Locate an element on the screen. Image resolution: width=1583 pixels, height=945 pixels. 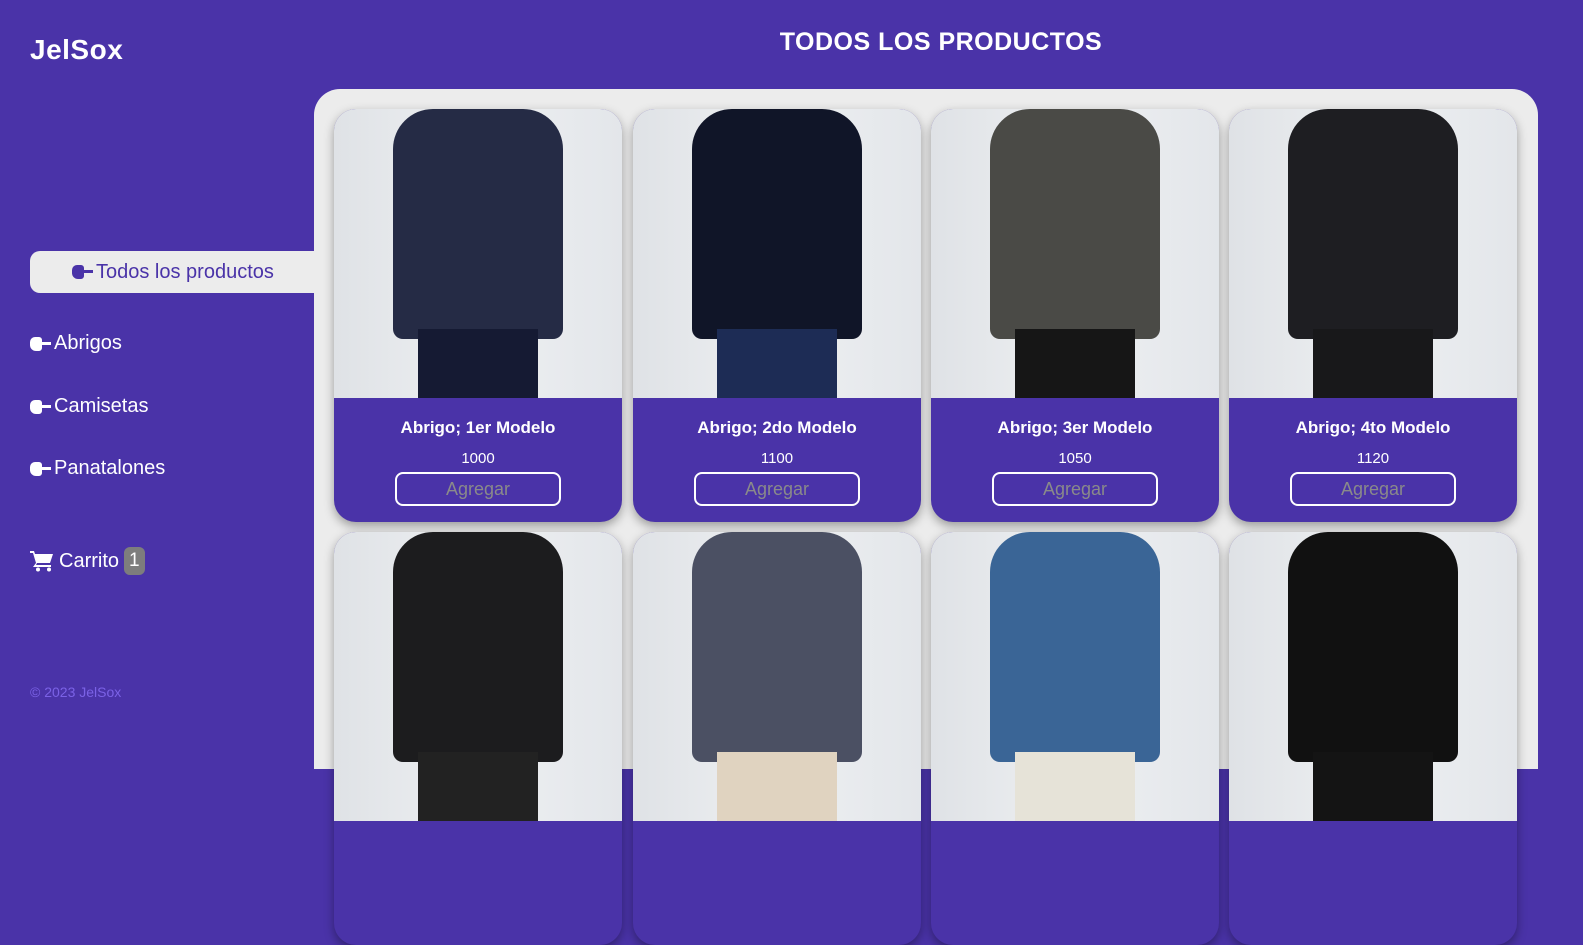
product-name: Abrigo; 2do Modelo is located at coordinates (777, 427).